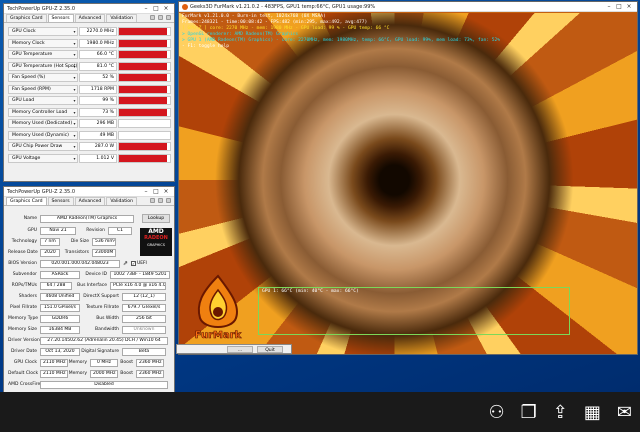 The width and height of the screenshot is (640, 432). Describe the element at coordinates (89, 112) in the screenshot. I see `sensor-row: ▾ Memory Controller Load 73 %` at that location.